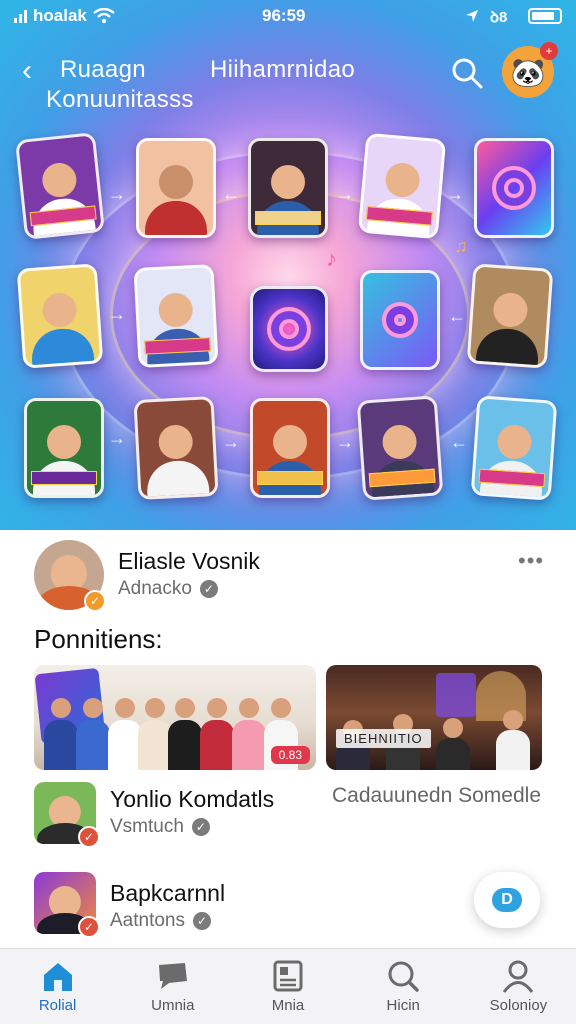  Describe the element at coordinates (147, 920) in the screenshot. I see `list-item-handle: Aatntons` at that location.